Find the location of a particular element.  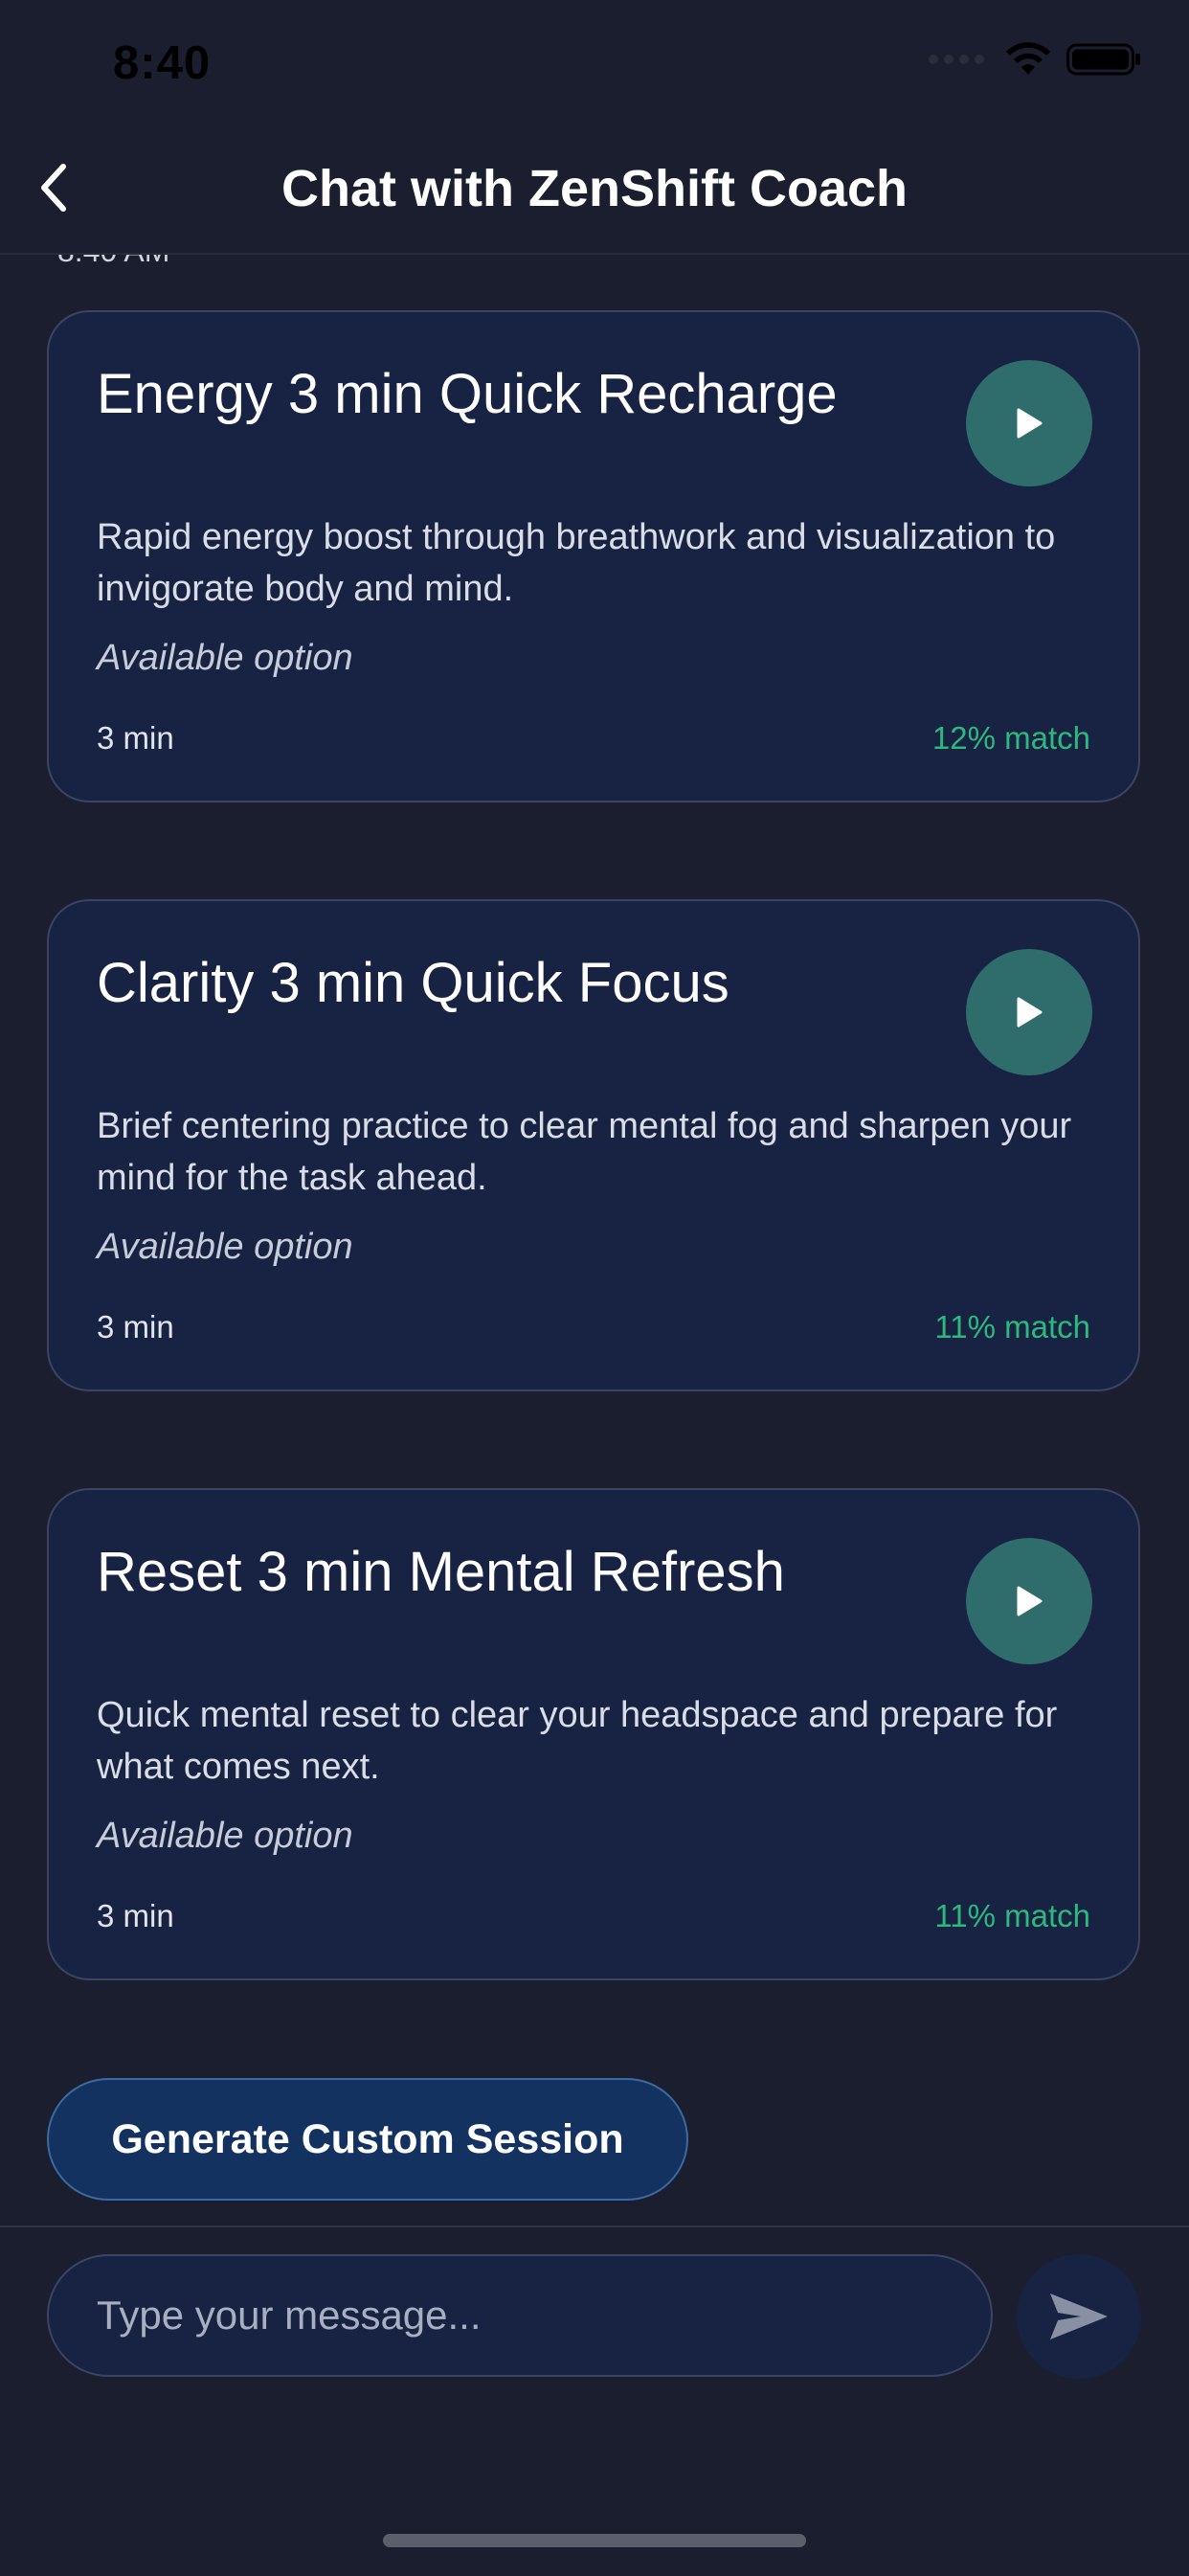

session-title: Energy 3 min Quick Recharge is located at coordinates (467, 394).